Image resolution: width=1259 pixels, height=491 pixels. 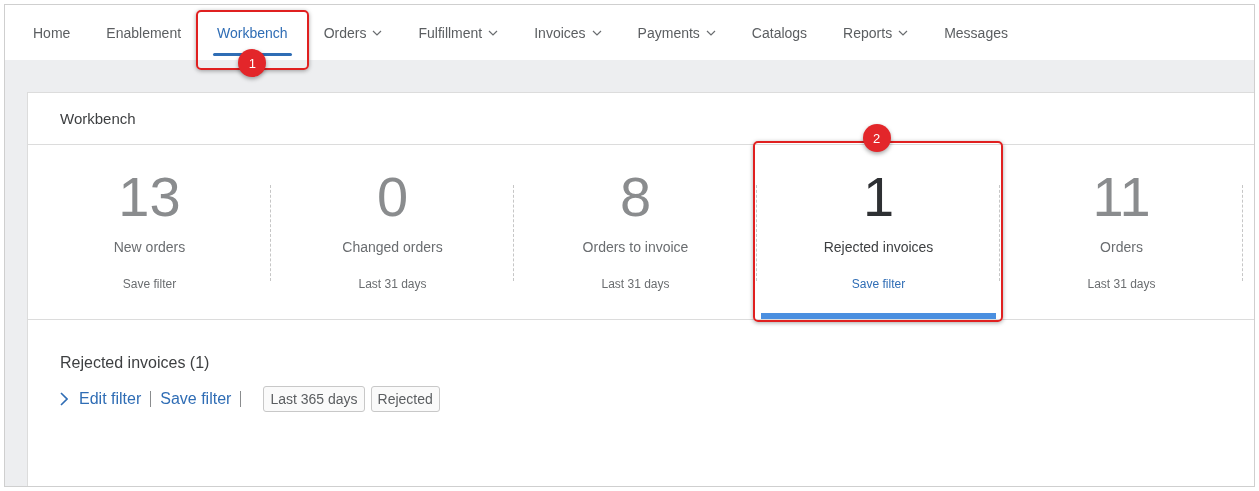 What do you see at coordinates (568, 32) in the screenshot?
I see `nav-tab: Invoices` at bounding box center [568, 32].